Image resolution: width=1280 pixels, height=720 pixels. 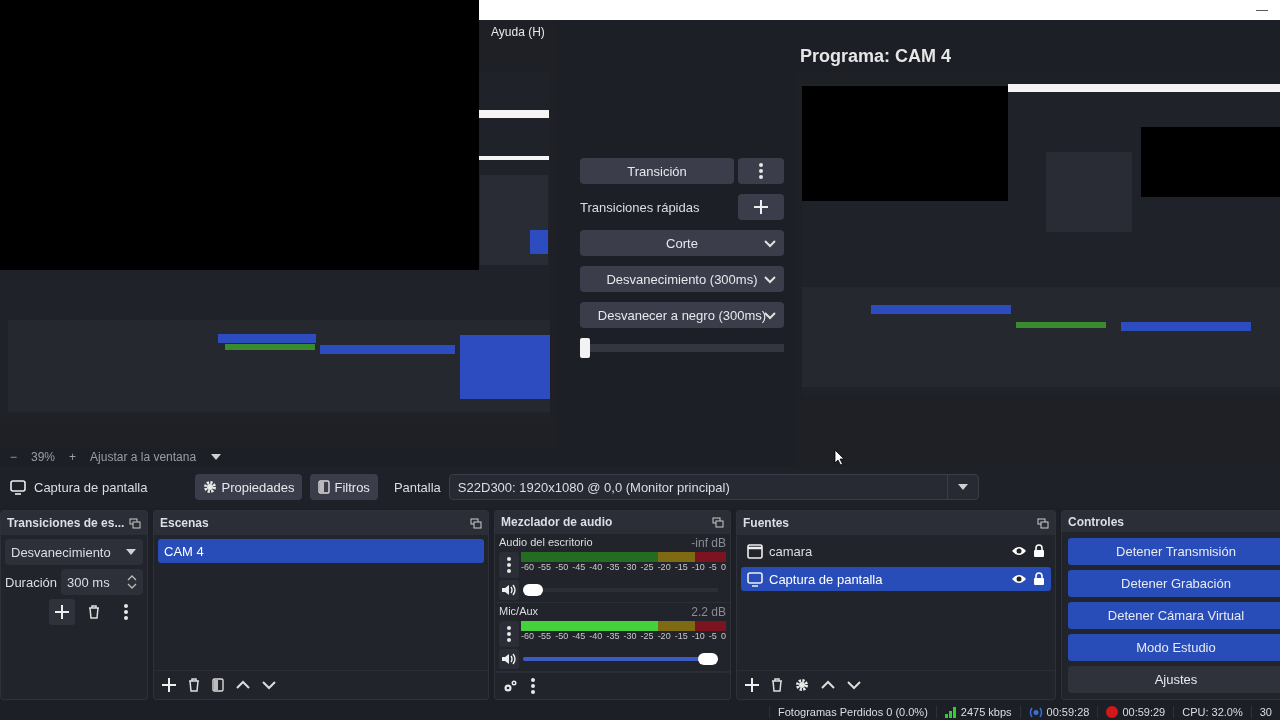 What do you see at coordinates (73, 457) in the screenshot?
I see `zoom-in-button: +` at bounding box center [73, 457].